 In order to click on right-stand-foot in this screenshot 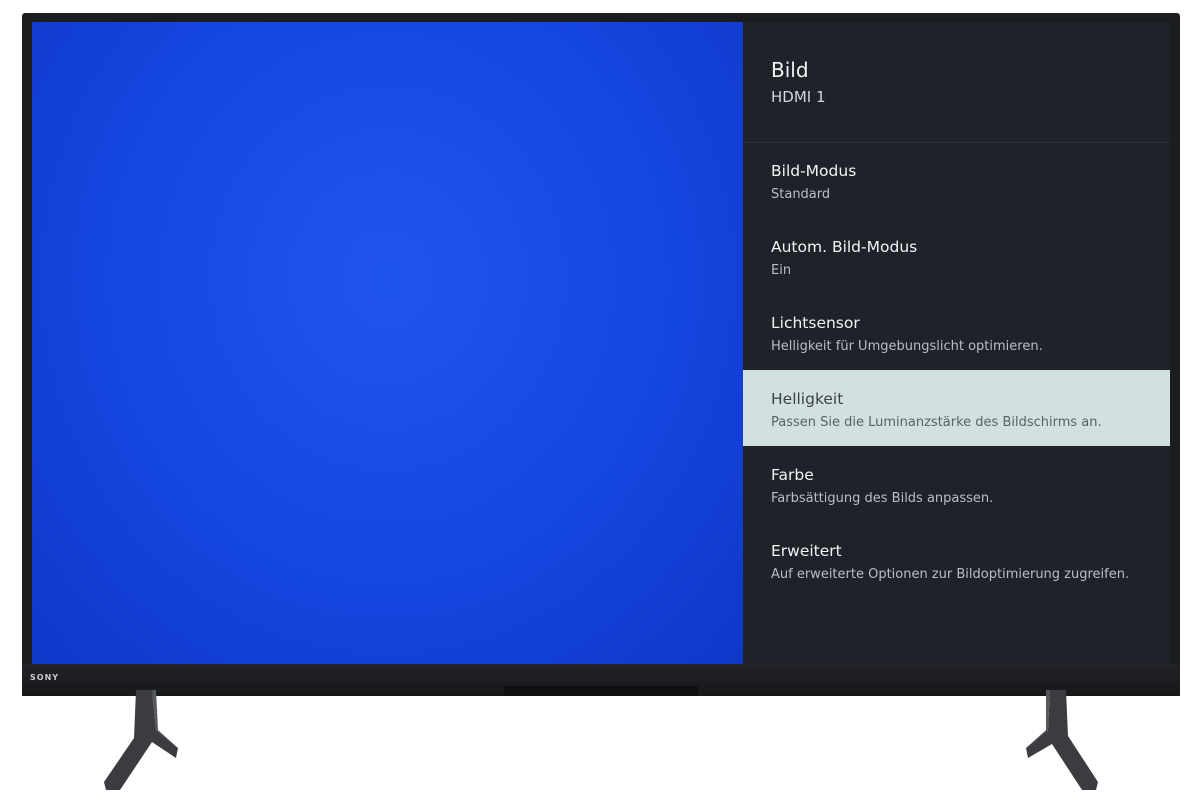, I will do `click(1062, 740)`.